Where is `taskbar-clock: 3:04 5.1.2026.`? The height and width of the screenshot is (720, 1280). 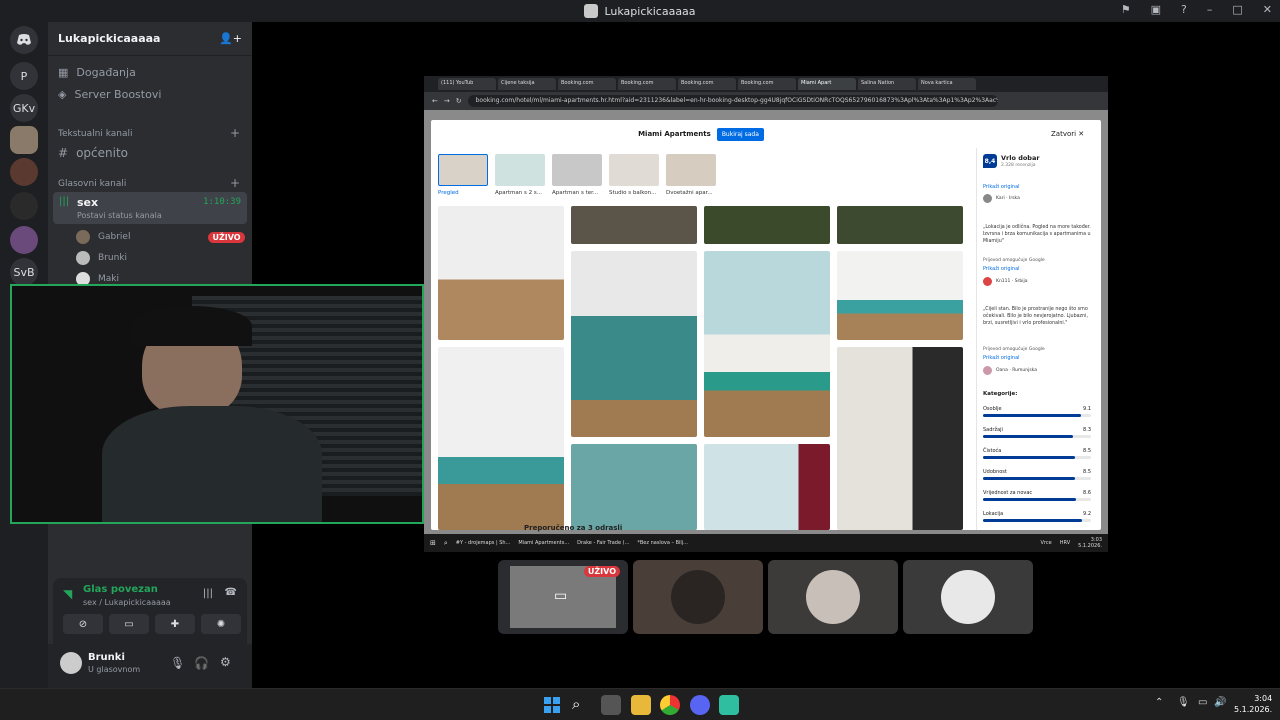 taskbar-clock: 3:04 5.1.2026. is located at coordinates (1253, 704).